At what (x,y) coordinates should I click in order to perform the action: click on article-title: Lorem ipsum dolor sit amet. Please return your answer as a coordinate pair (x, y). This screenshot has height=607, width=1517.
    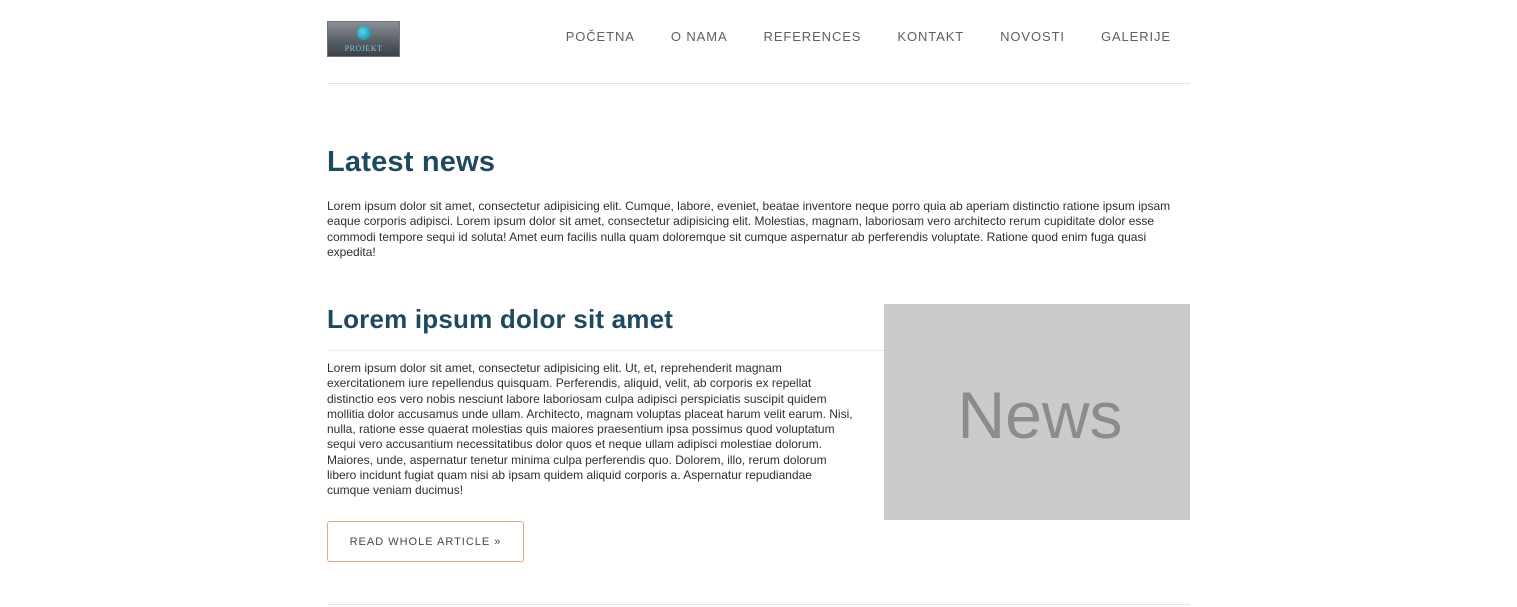
    Looking at the image, I should click on (500, 319).